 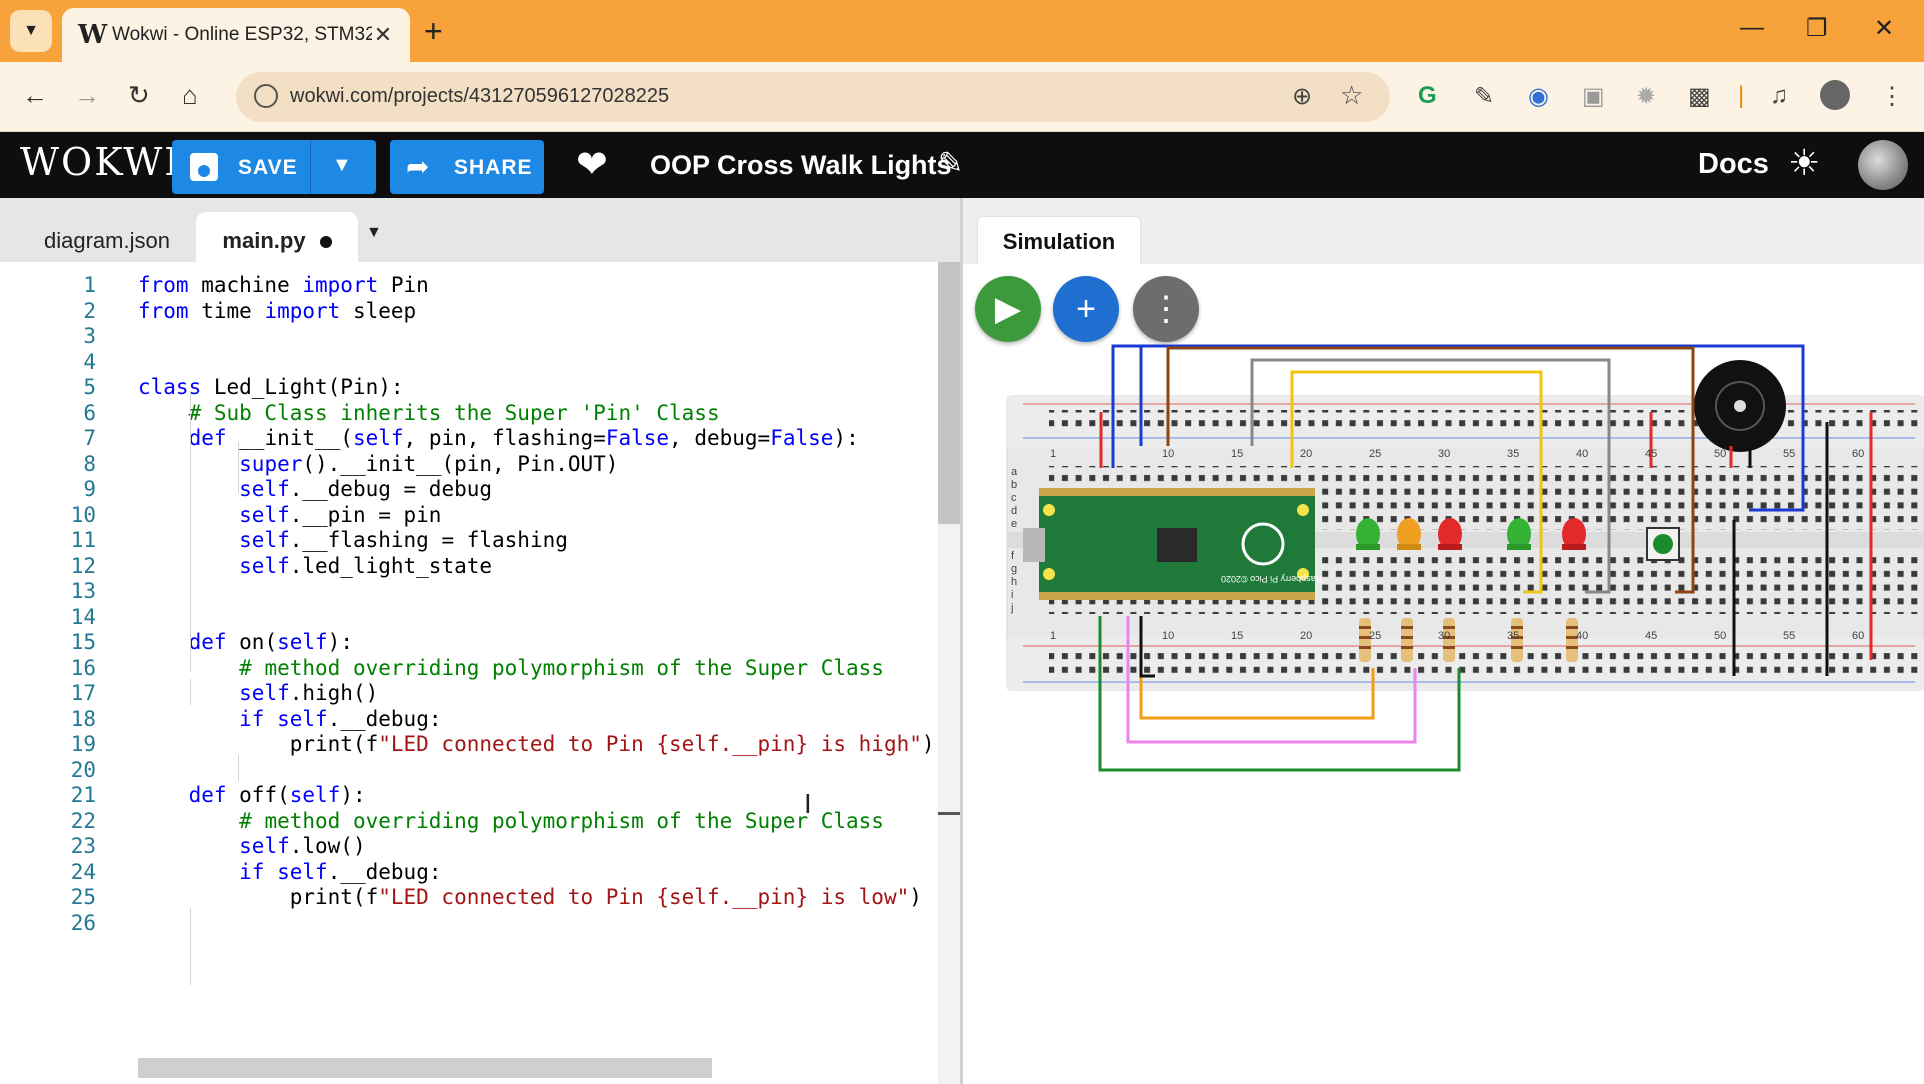 I want to click on wokwi-logo: WOKWI, so click(x=100, y=162).